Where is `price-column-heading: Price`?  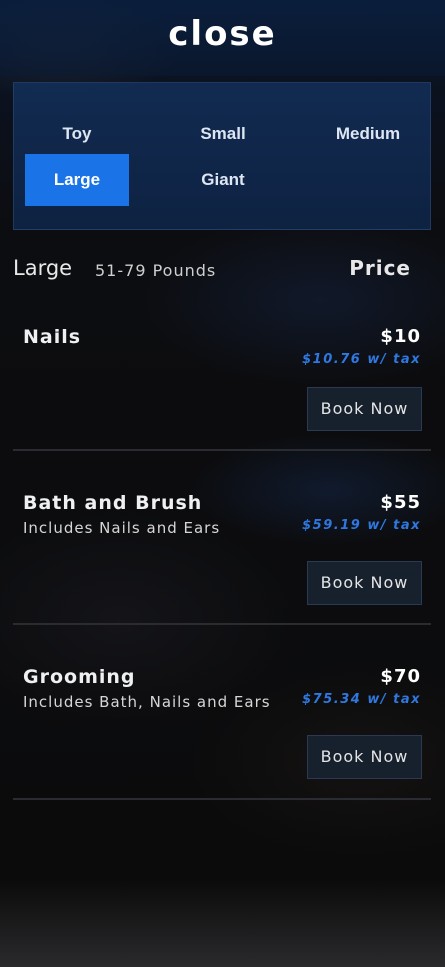 price-column-heading: Price is located at coordinates (380, 268).